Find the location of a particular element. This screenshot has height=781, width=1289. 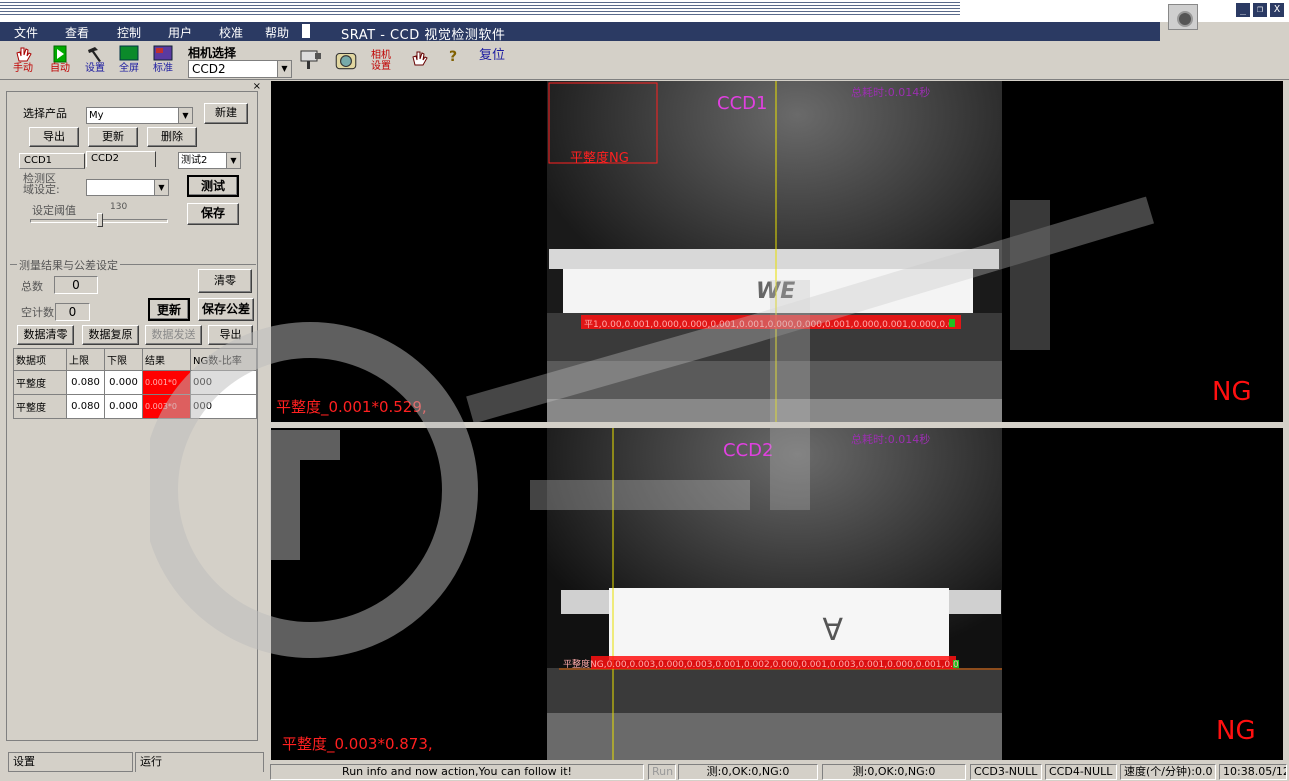

ccd2-ng-status: NG is located at coordinates (1236, 731).